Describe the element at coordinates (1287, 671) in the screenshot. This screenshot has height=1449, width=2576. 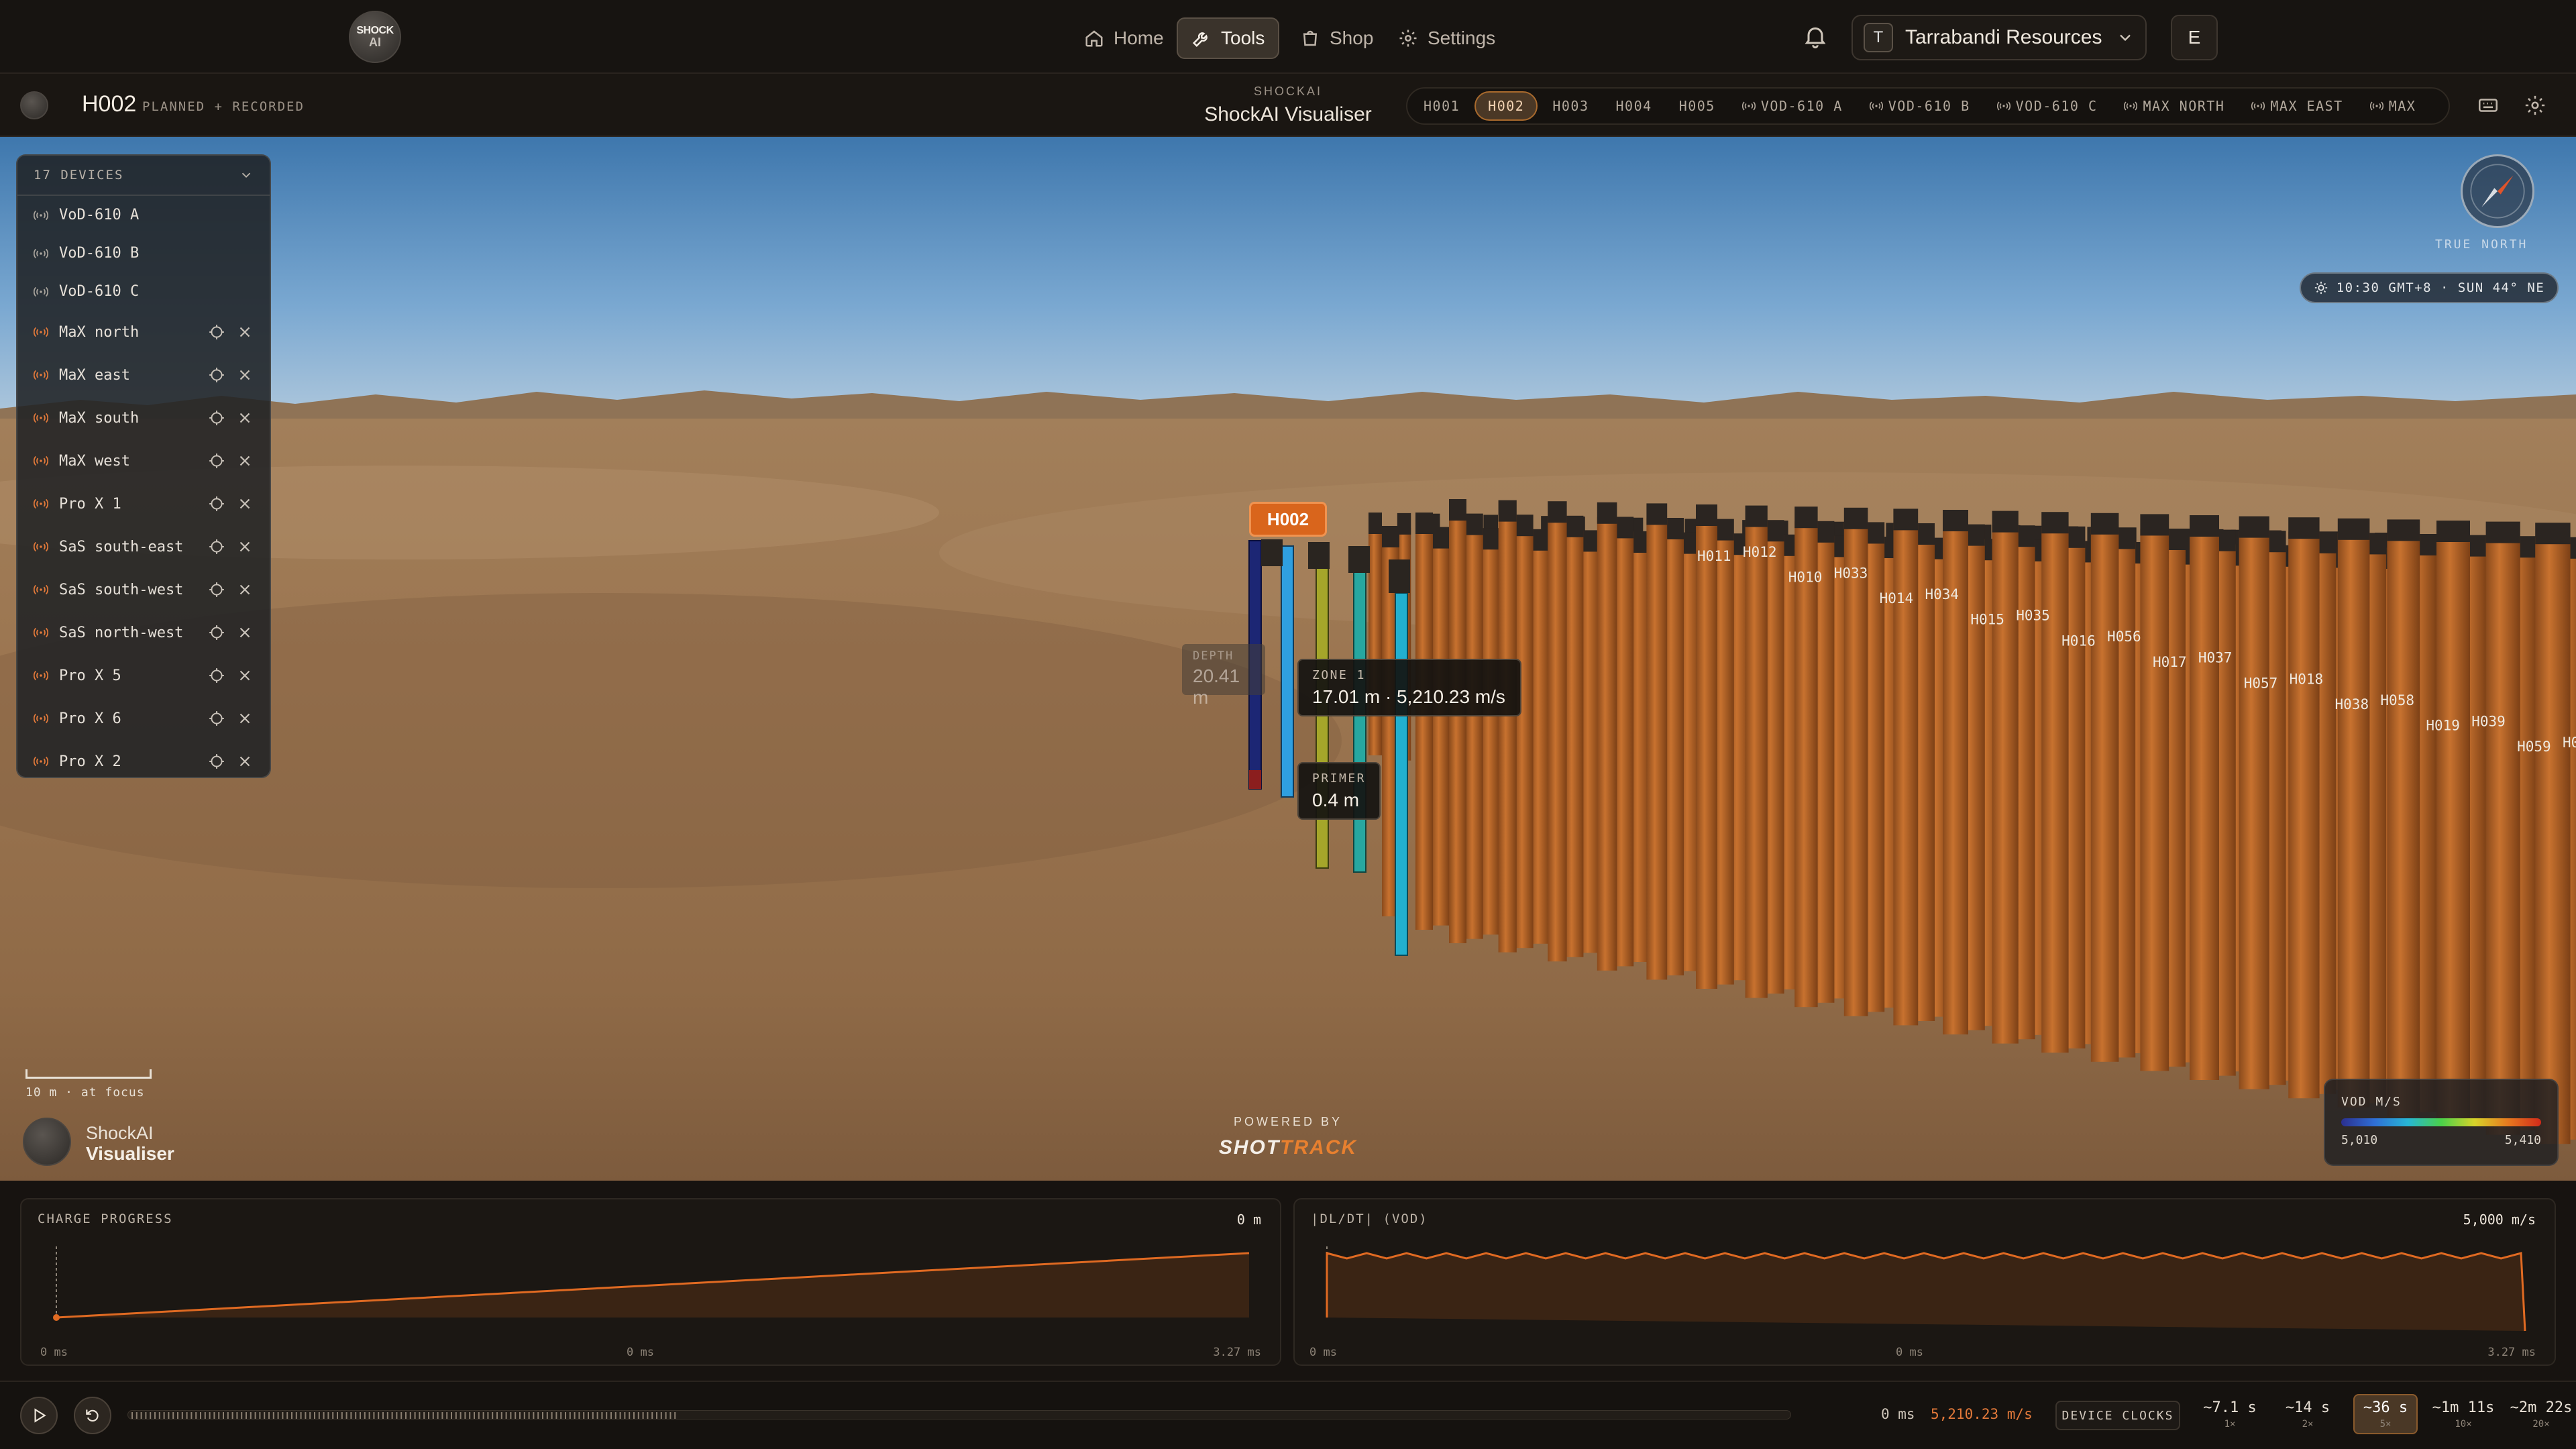
I see `charge-column-vod` at that location.